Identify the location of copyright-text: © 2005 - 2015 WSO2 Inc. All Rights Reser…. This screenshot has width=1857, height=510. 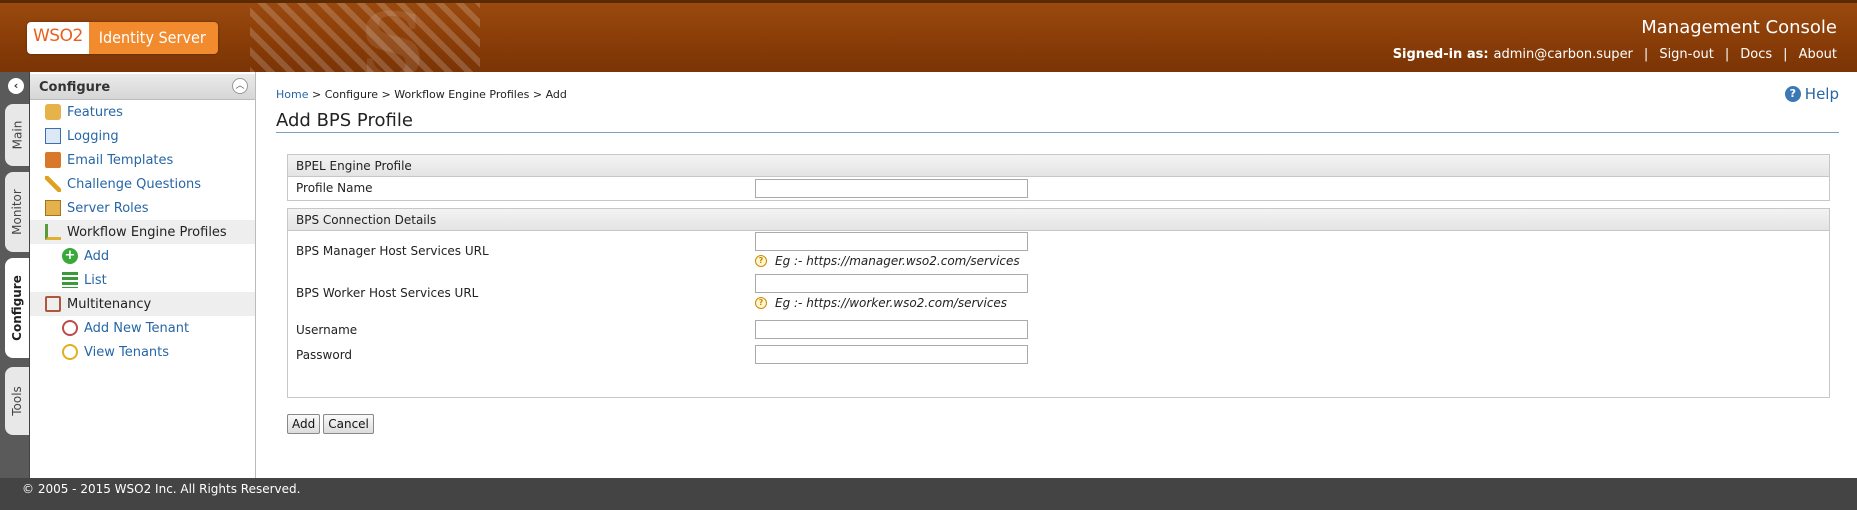
(161, 489).